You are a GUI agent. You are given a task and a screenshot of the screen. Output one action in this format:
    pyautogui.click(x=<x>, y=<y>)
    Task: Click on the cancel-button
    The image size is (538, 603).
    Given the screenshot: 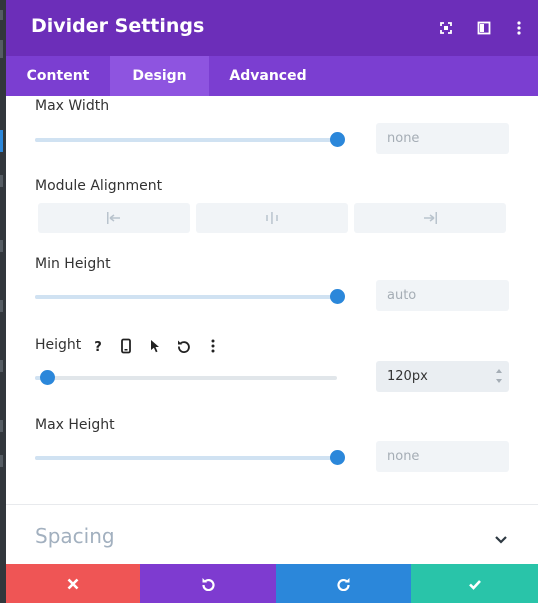 What is the action you would take?
    pyautogui.click(x=73, y=583)
    